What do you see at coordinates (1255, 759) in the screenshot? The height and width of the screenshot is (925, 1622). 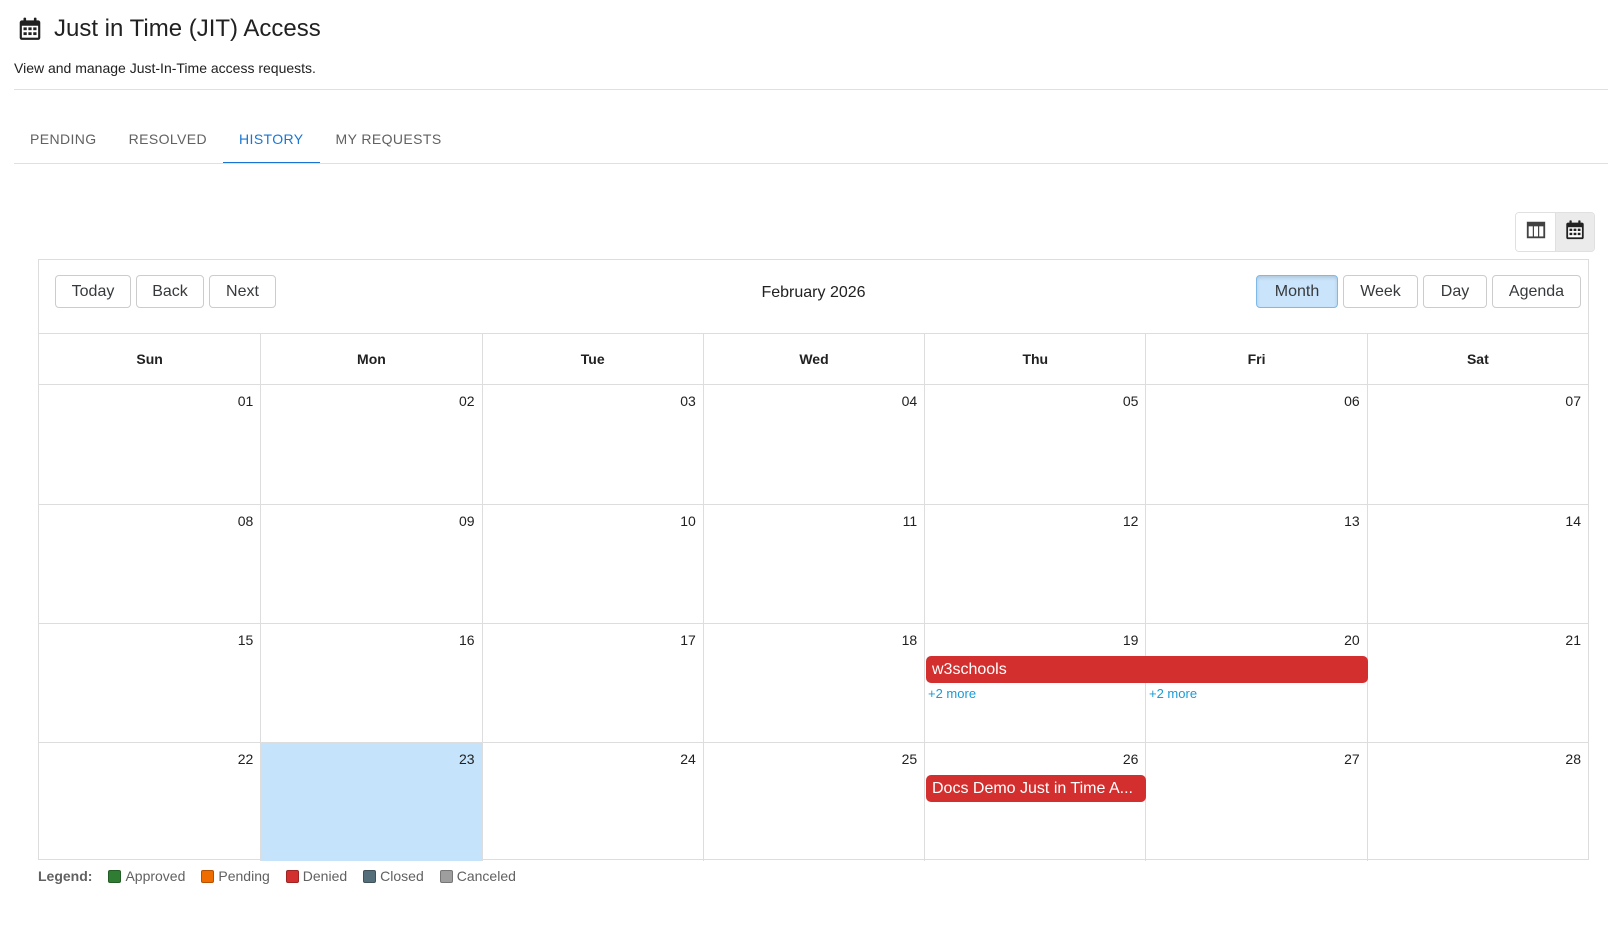 I see `date-number: 27` at bounding box center [1255, 759].